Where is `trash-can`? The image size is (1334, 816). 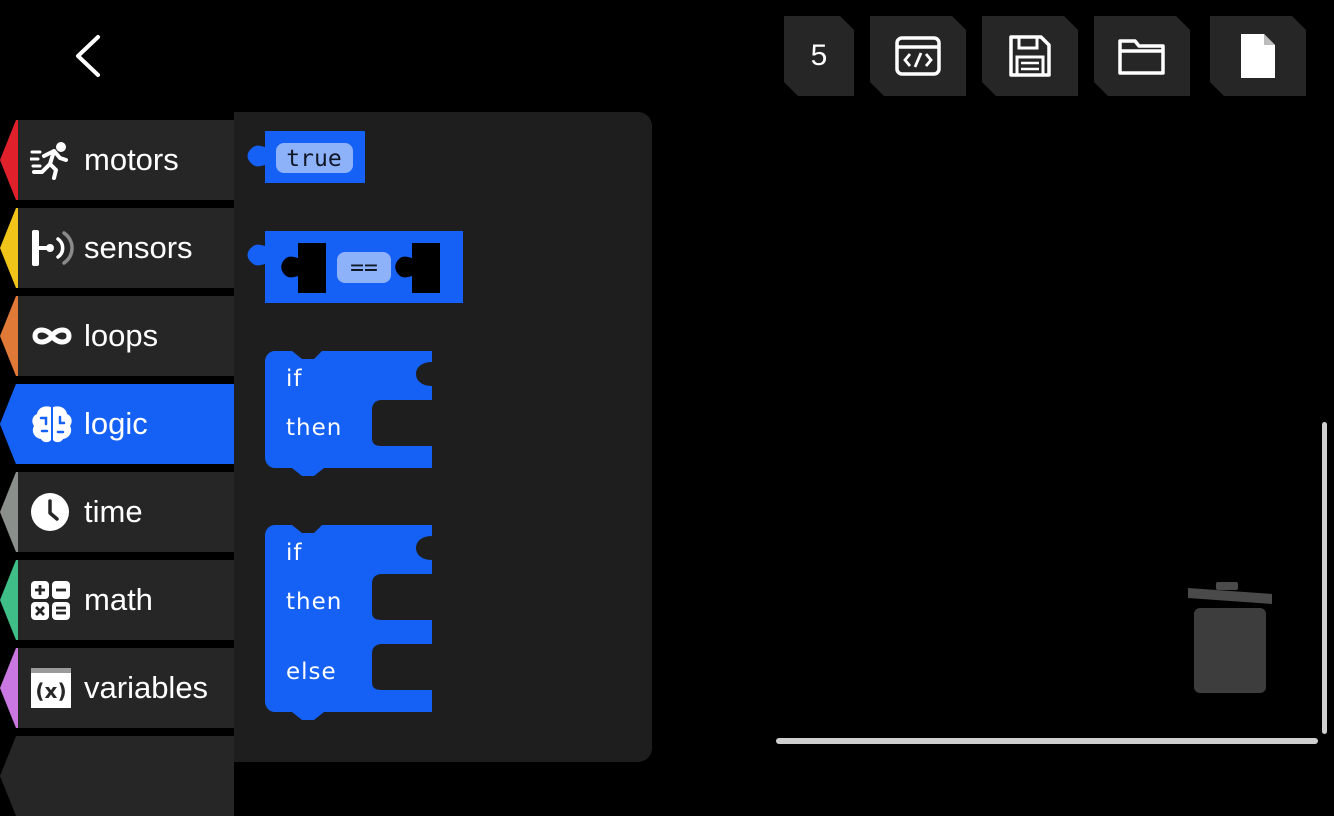
trash-can is located at coordinates (1231, 638).